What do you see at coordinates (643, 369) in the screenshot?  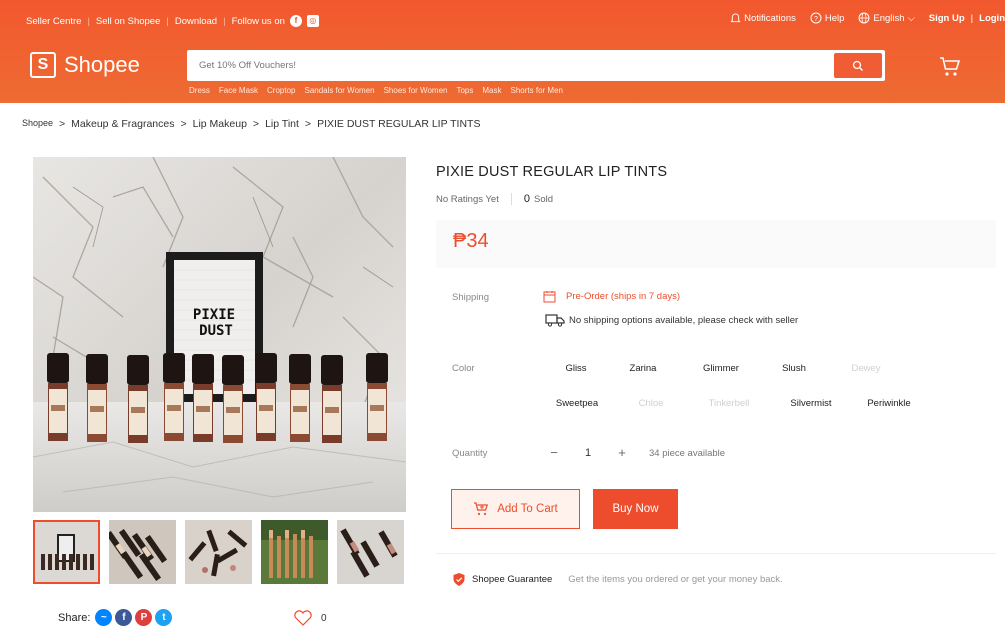 I see `color-option-zarina: Zarina` at bounding box center [643, 369].